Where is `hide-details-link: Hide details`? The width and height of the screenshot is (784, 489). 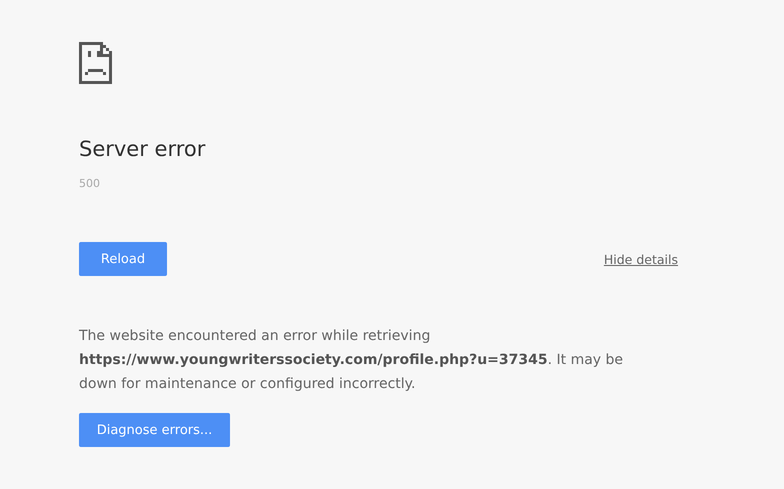
hide-details-link: Hide details is located at coordinates (641, 259).